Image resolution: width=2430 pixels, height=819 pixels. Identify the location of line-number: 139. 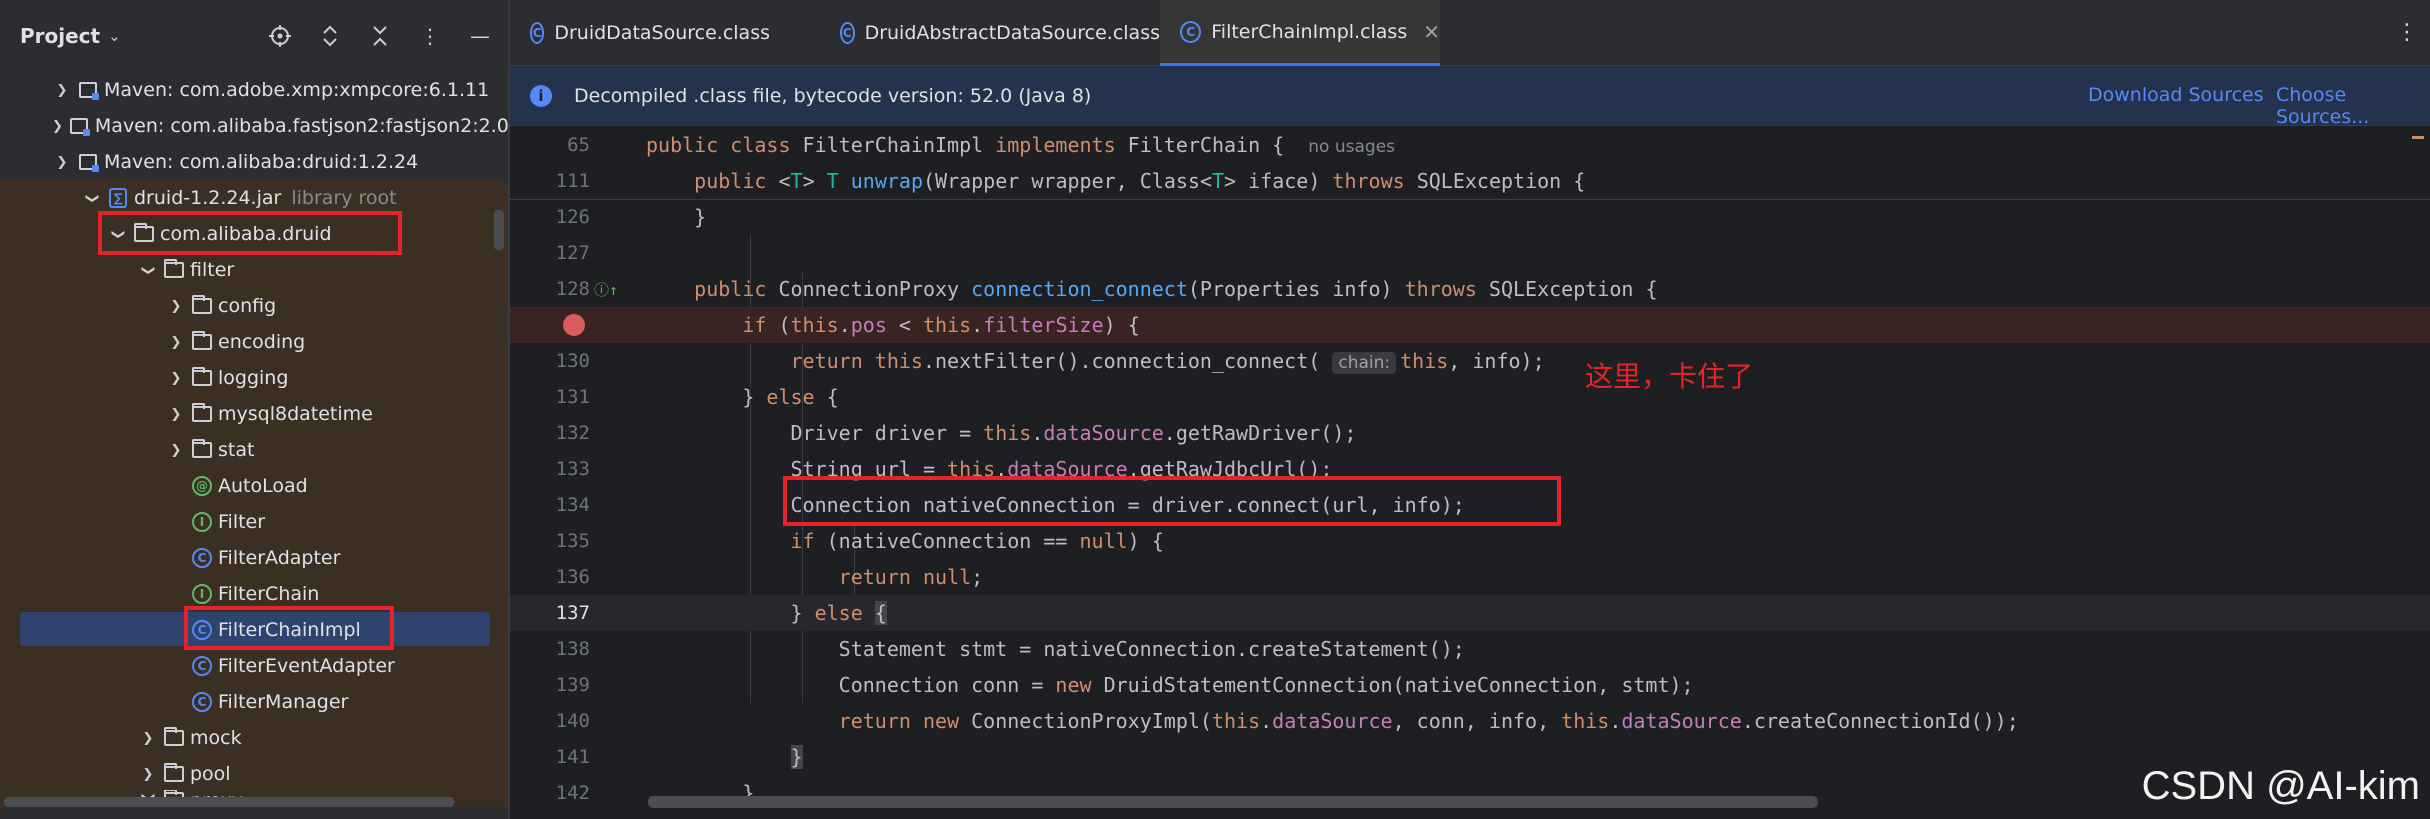
(572, 685).